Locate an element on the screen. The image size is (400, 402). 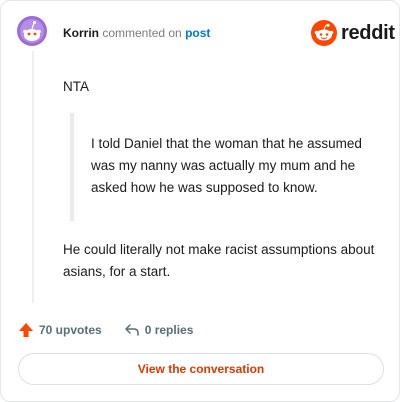
upvote-count: 70 upvotes is located at coordinates (70, 330).